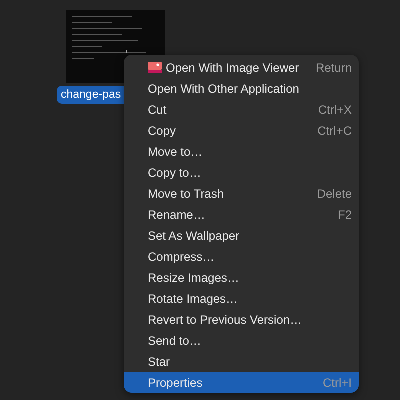 This screenshot has width=400, height=400. Describe the element at coordinates (241, 109) in the screenshot. I see `menu-item: Cut Ctrl+X` at that location.